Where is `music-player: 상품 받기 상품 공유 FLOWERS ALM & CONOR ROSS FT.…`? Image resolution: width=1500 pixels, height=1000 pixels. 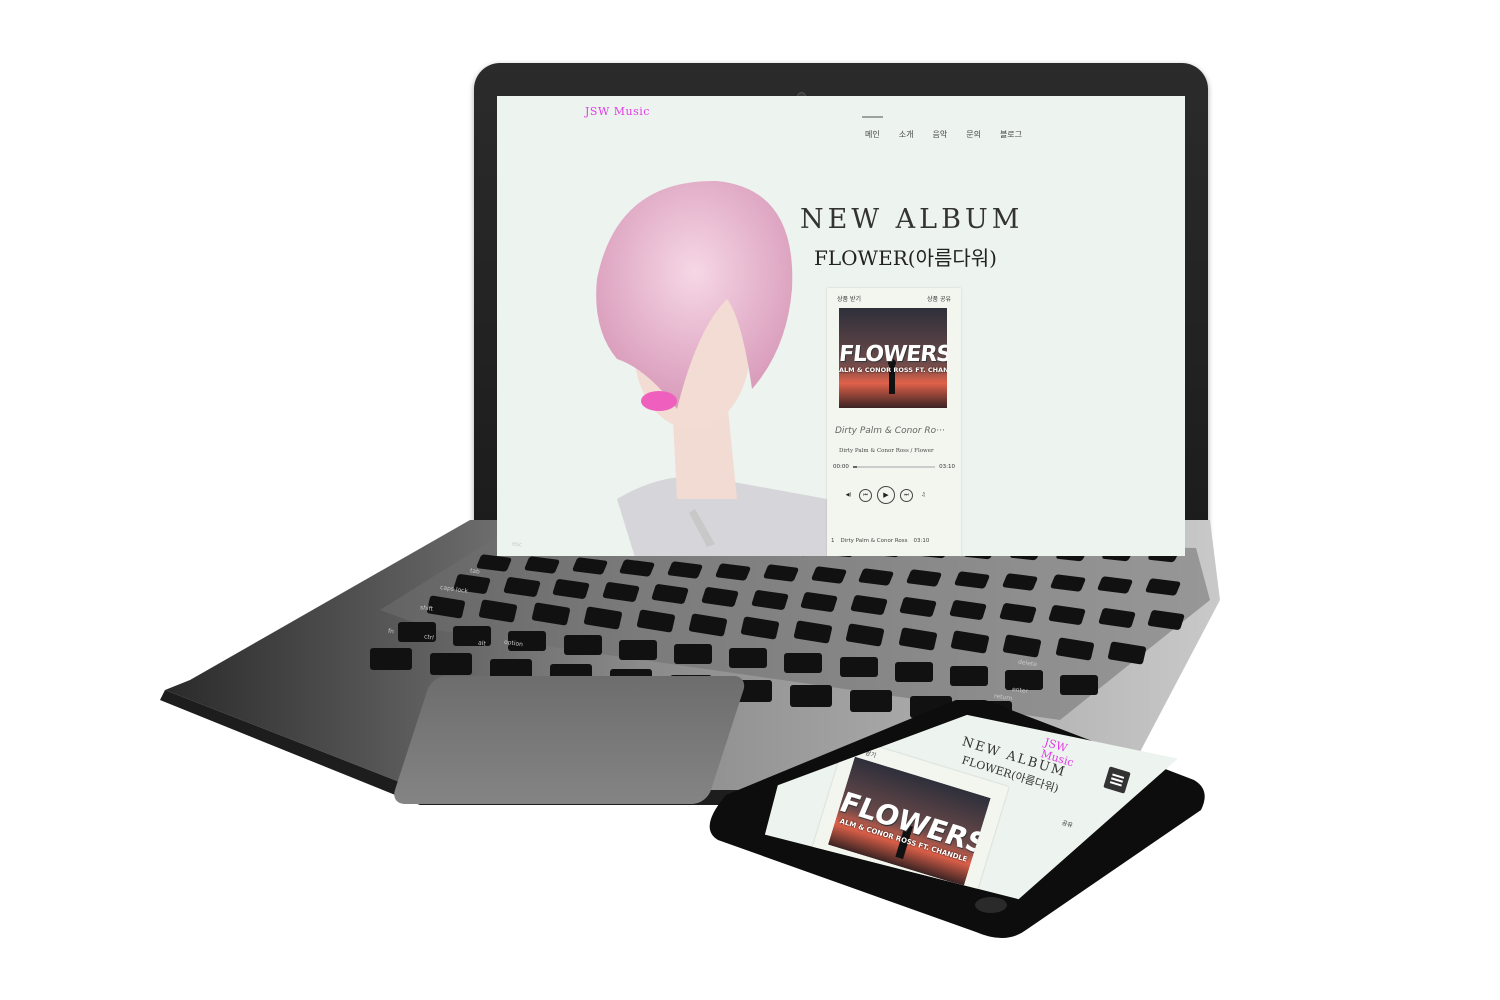 music-player: 상품 받기 상품 공유 FLOWERS ALM & CONOR ROSS FT.… is located at coordinates (894, 422).